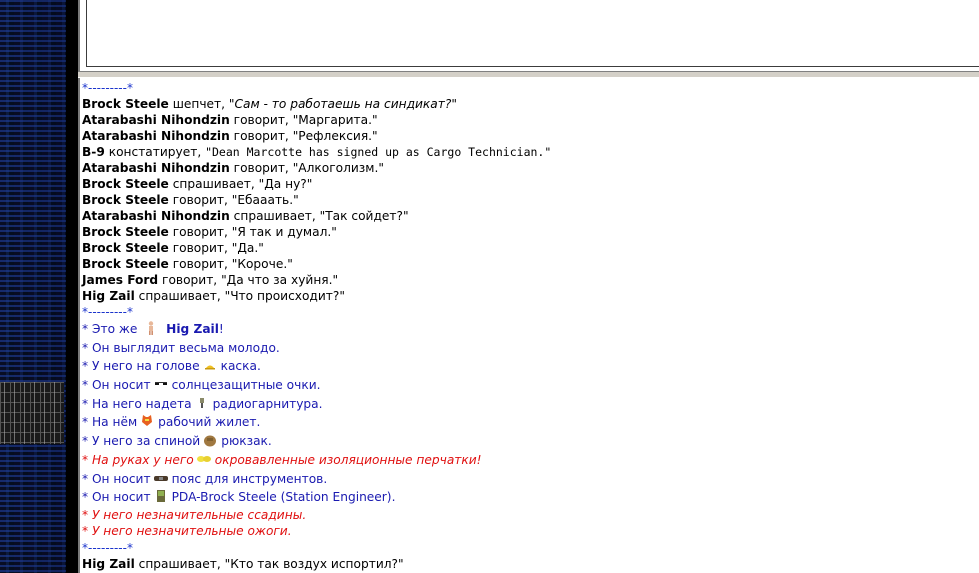 This screenshot has width=979, height=573. I want to click on speech-text: "Что происходит?", so click(284, 296).